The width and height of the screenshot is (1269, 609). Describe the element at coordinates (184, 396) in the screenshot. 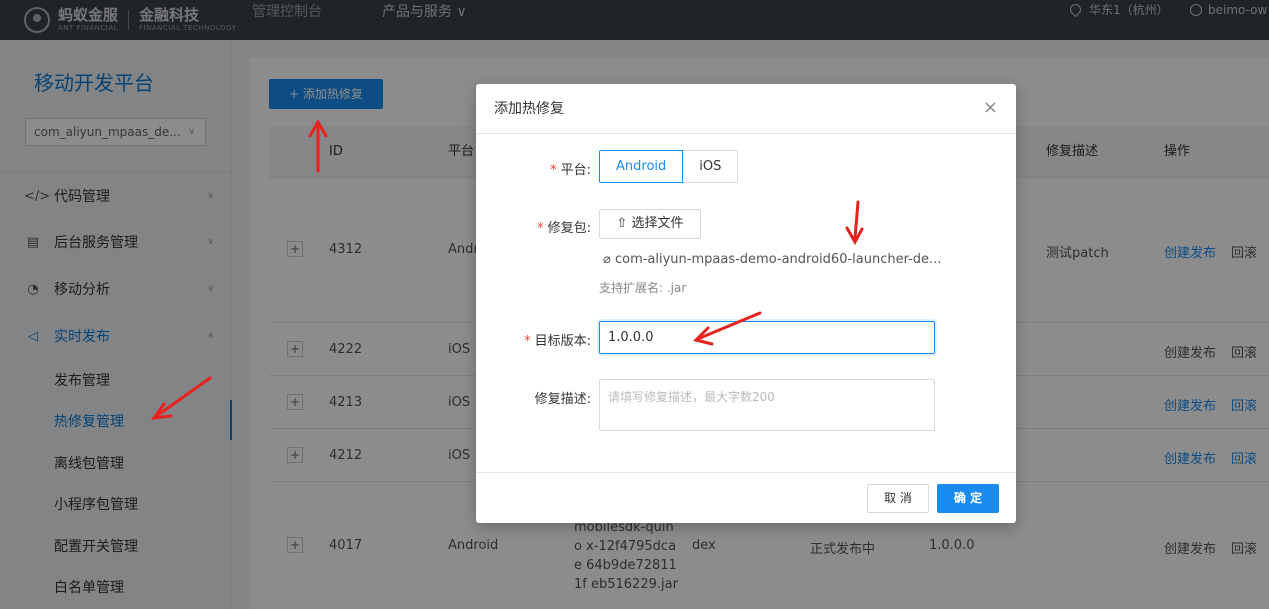

I see `arrow-hotfix-menu` at that location.